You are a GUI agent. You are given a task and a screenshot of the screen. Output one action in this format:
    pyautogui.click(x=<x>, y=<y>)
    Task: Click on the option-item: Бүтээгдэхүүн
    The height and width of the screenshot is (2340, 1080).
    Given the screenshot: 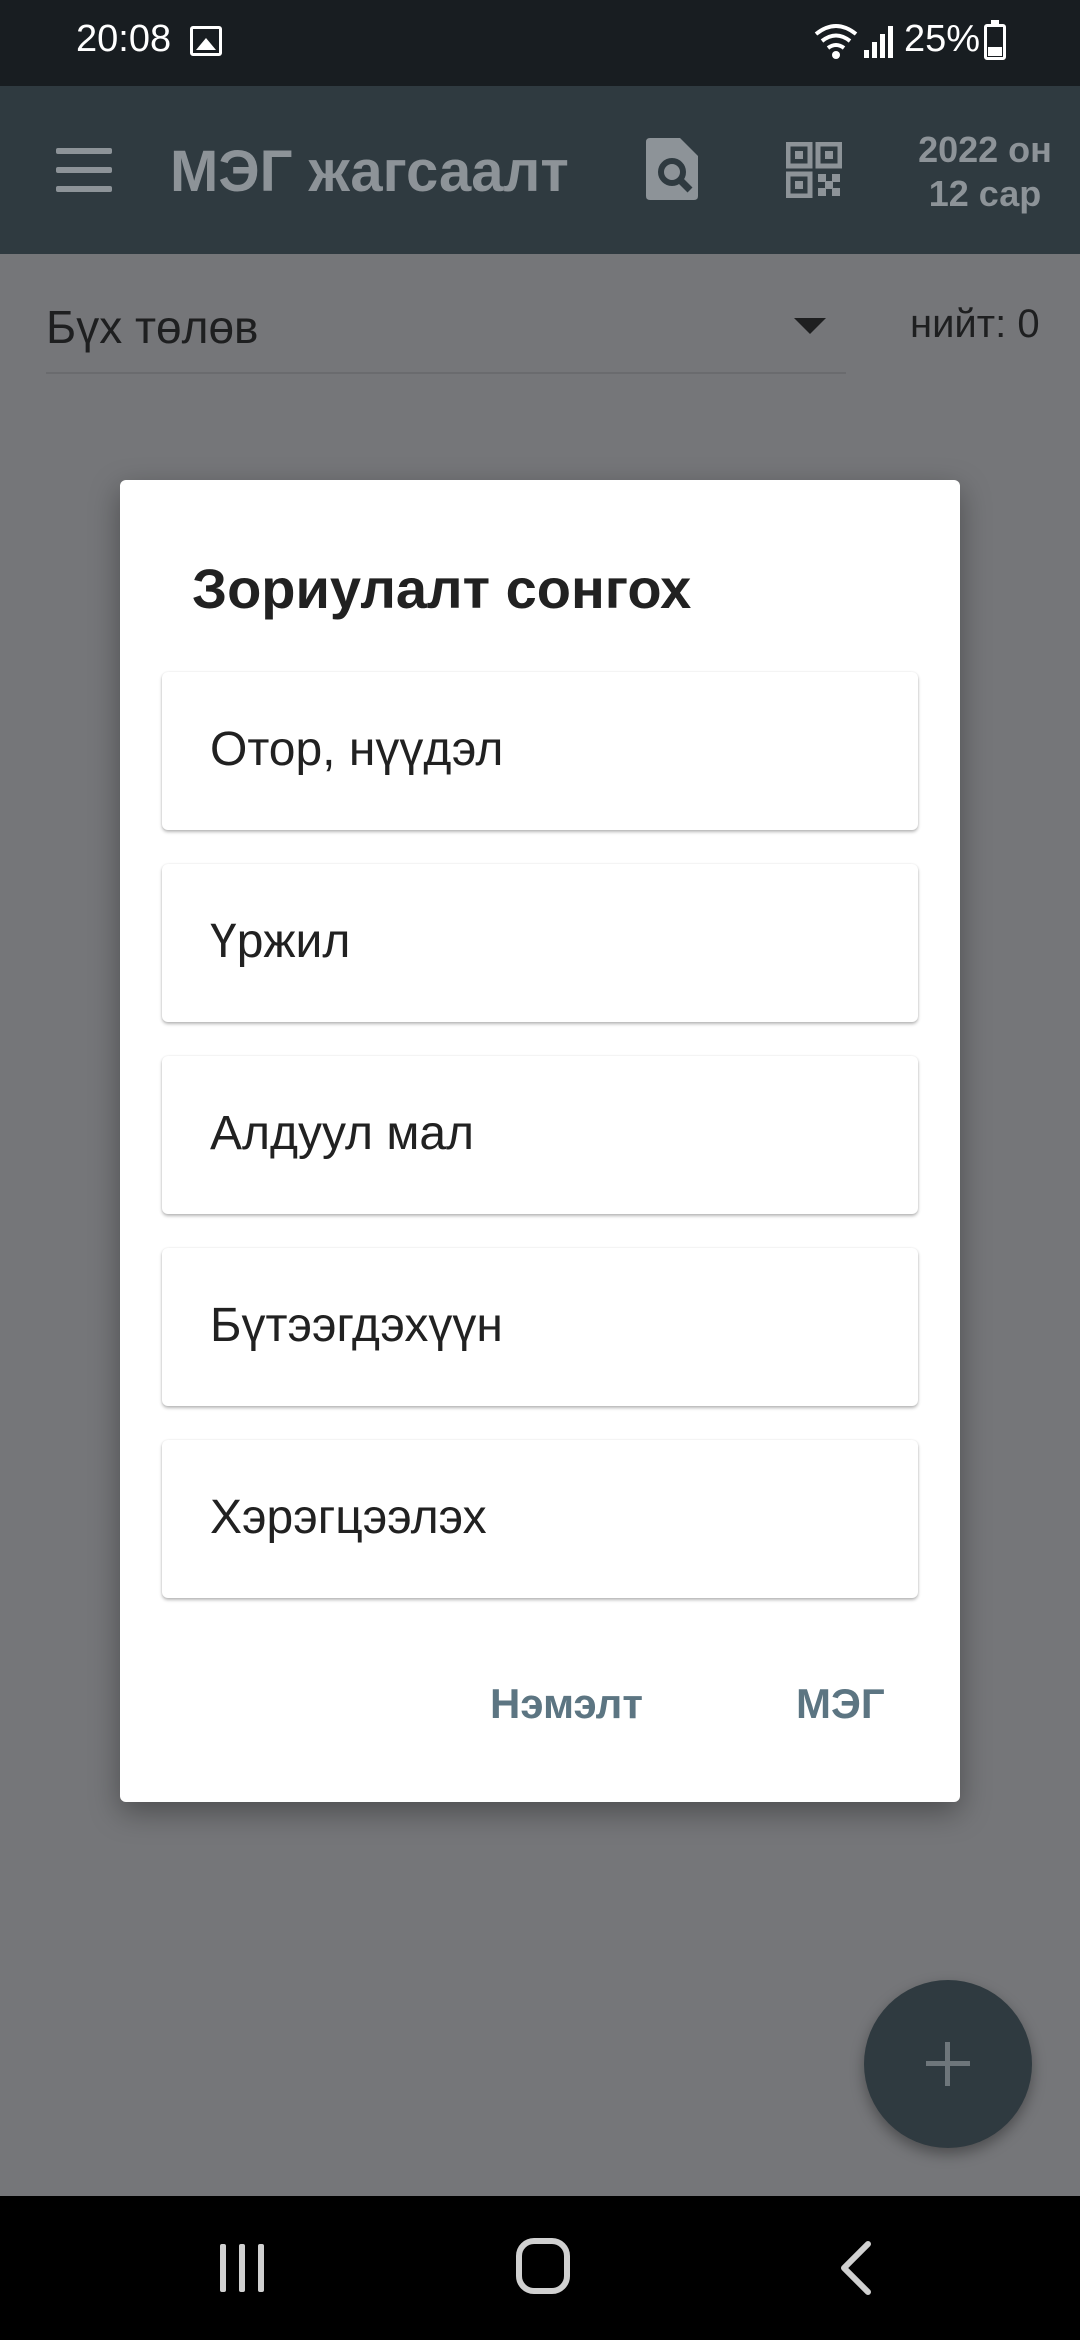 What is the action you would take?
    pyautogui.click(x=540, y=1327)
    